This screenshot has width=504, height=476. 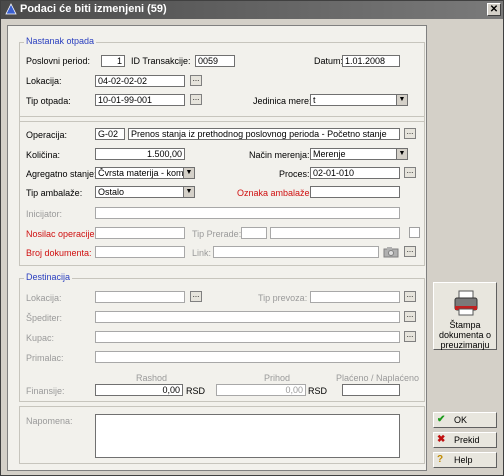 I want to click on primalac-field, so click(x=247, y=357).